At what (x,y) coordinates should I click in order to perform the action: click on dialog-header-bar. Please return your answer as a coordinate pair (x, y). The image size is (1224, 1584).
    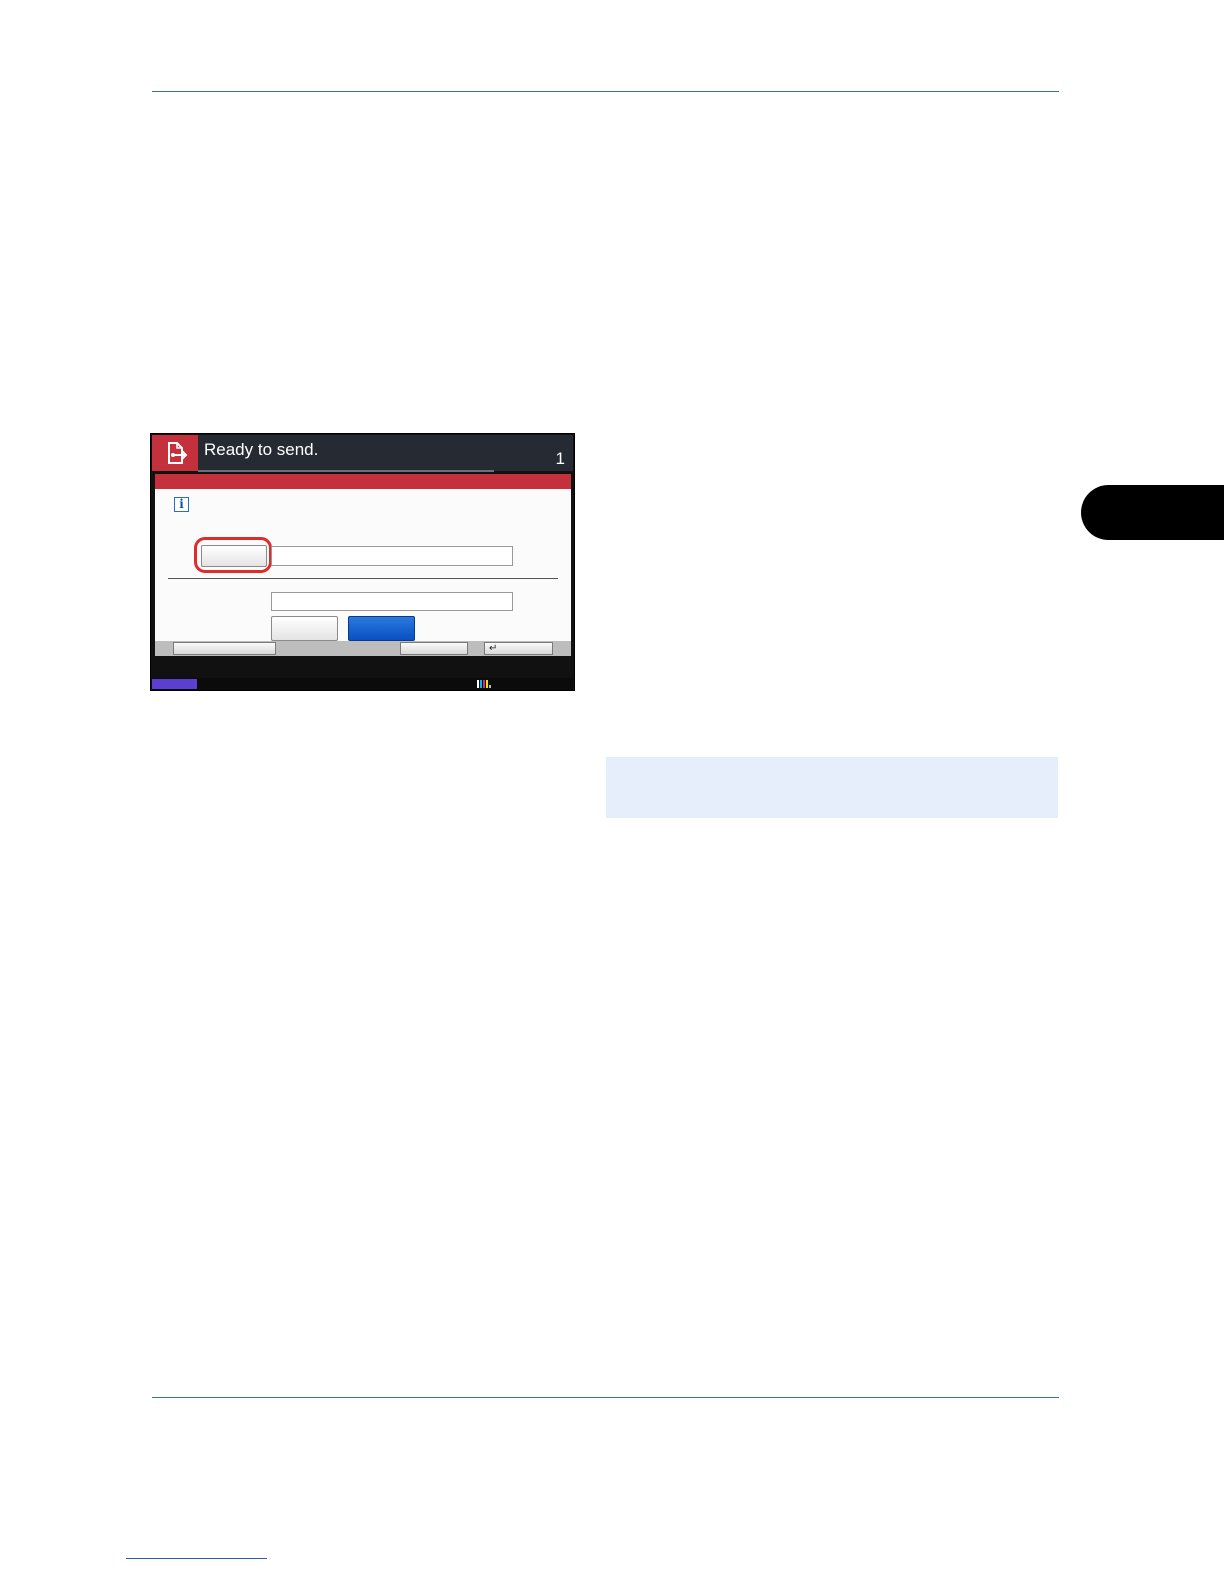
    Looking at the image, I should click on (363, 481).